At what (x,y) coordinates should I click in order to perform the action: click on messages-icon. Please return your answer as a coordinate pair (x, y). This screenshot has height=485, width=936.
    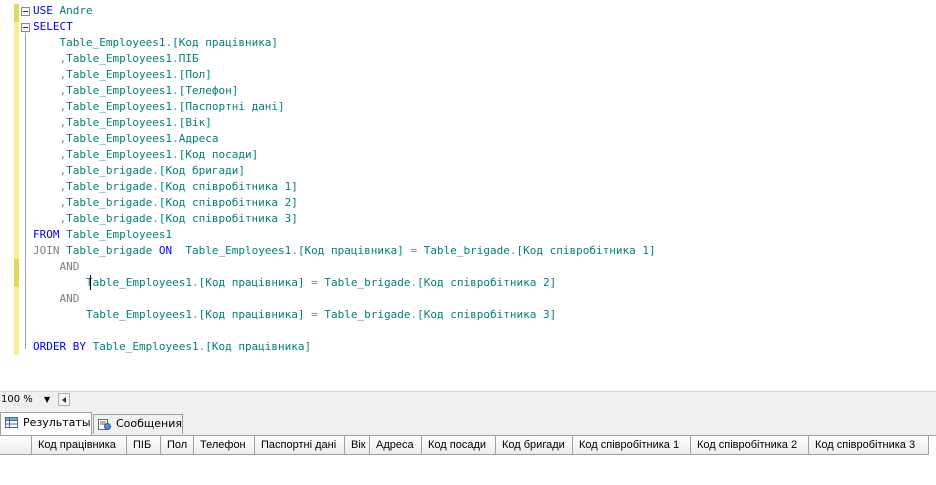
    Looking at the image, I should click on (104, 424).